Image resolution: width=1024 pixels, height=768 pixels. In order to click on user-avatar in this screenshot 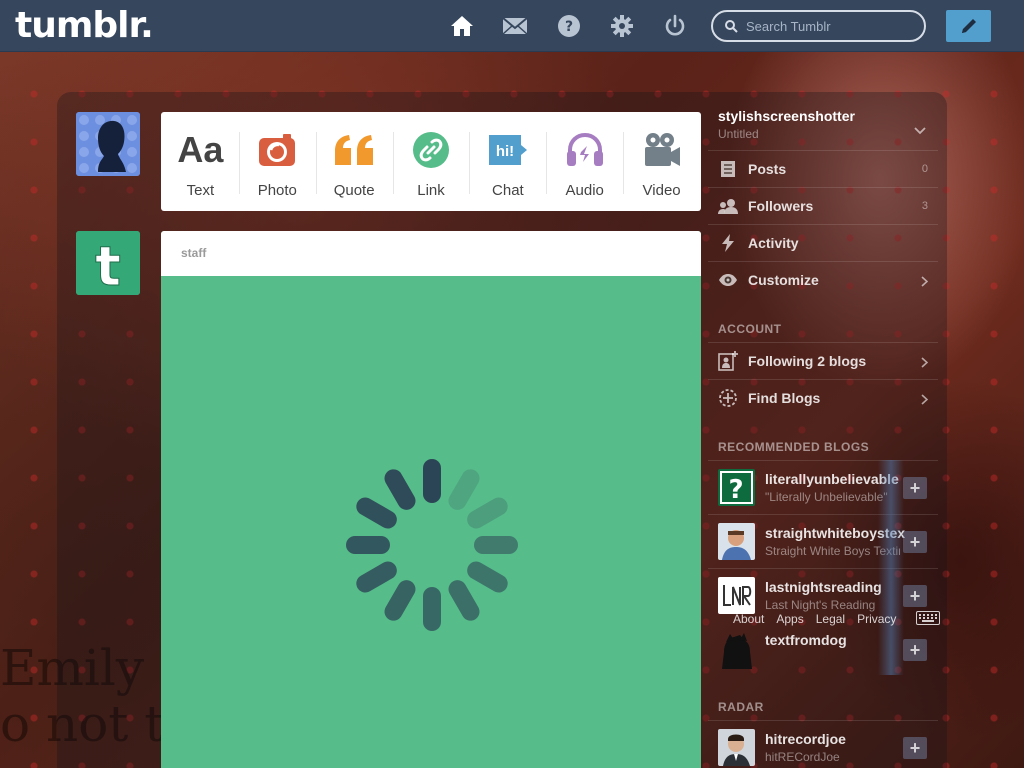, I will do `click(108, 144)`.